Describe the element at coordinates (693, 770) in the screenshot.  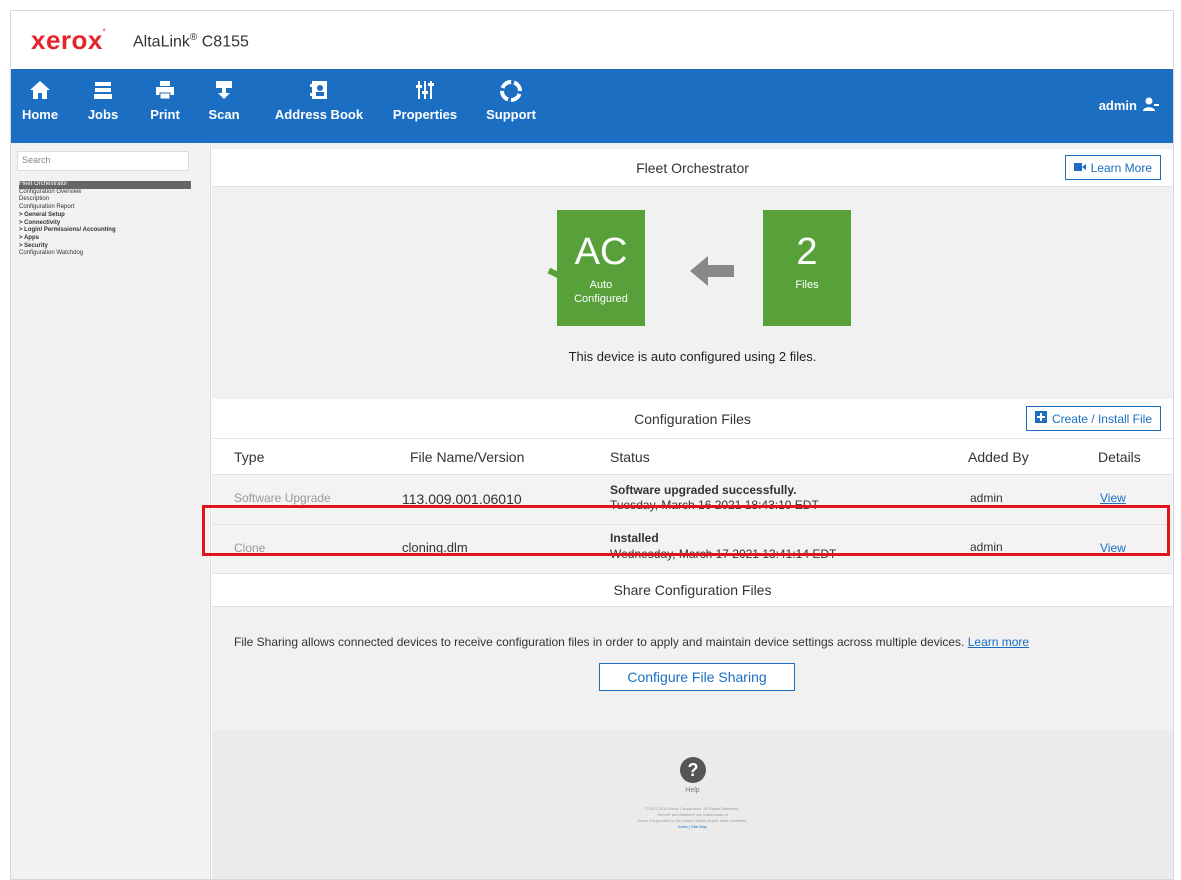
I see `help-icon: ?` at that location.